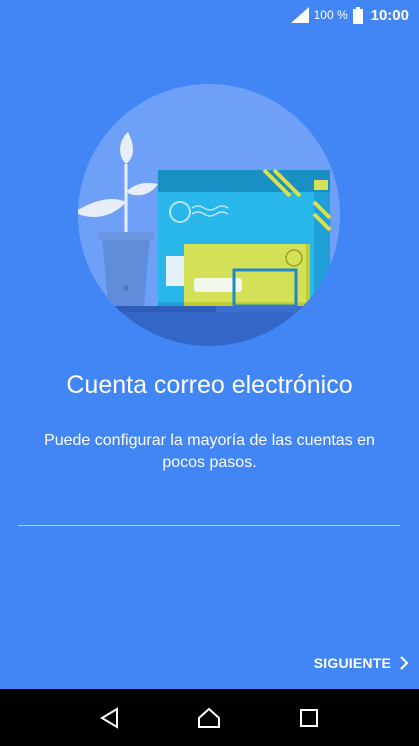  I want to click on status-bar: 100 % 10:00, so click(209, 15).